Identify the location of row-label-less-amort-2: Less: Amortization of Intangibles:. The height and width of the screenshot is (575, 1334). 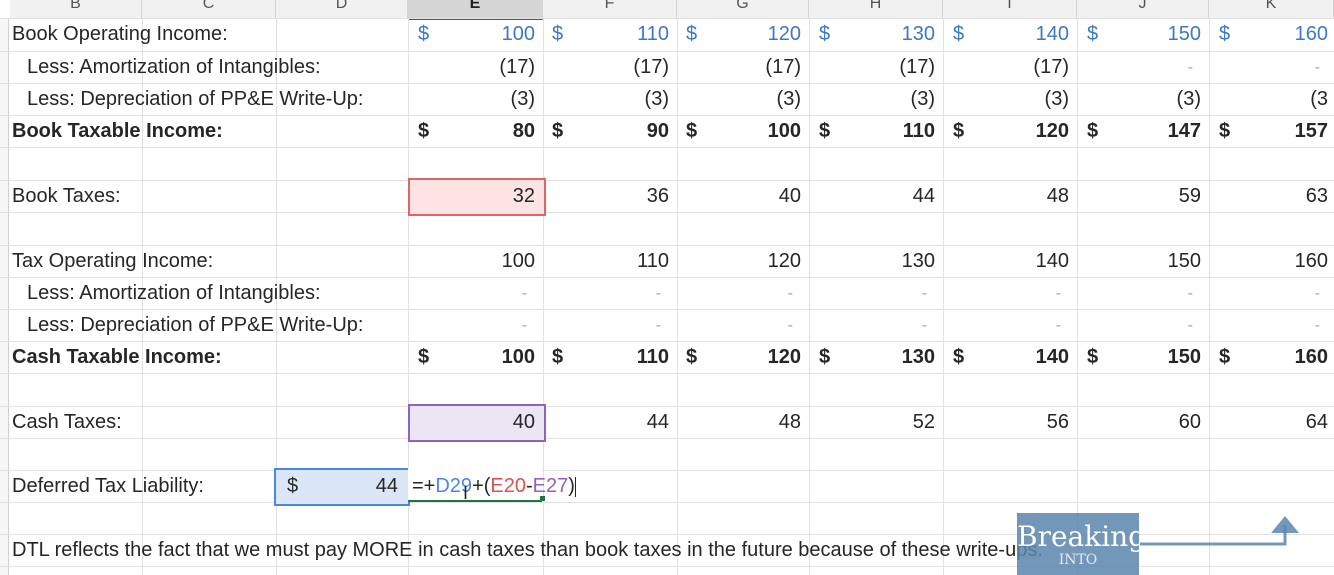
(174, 293).